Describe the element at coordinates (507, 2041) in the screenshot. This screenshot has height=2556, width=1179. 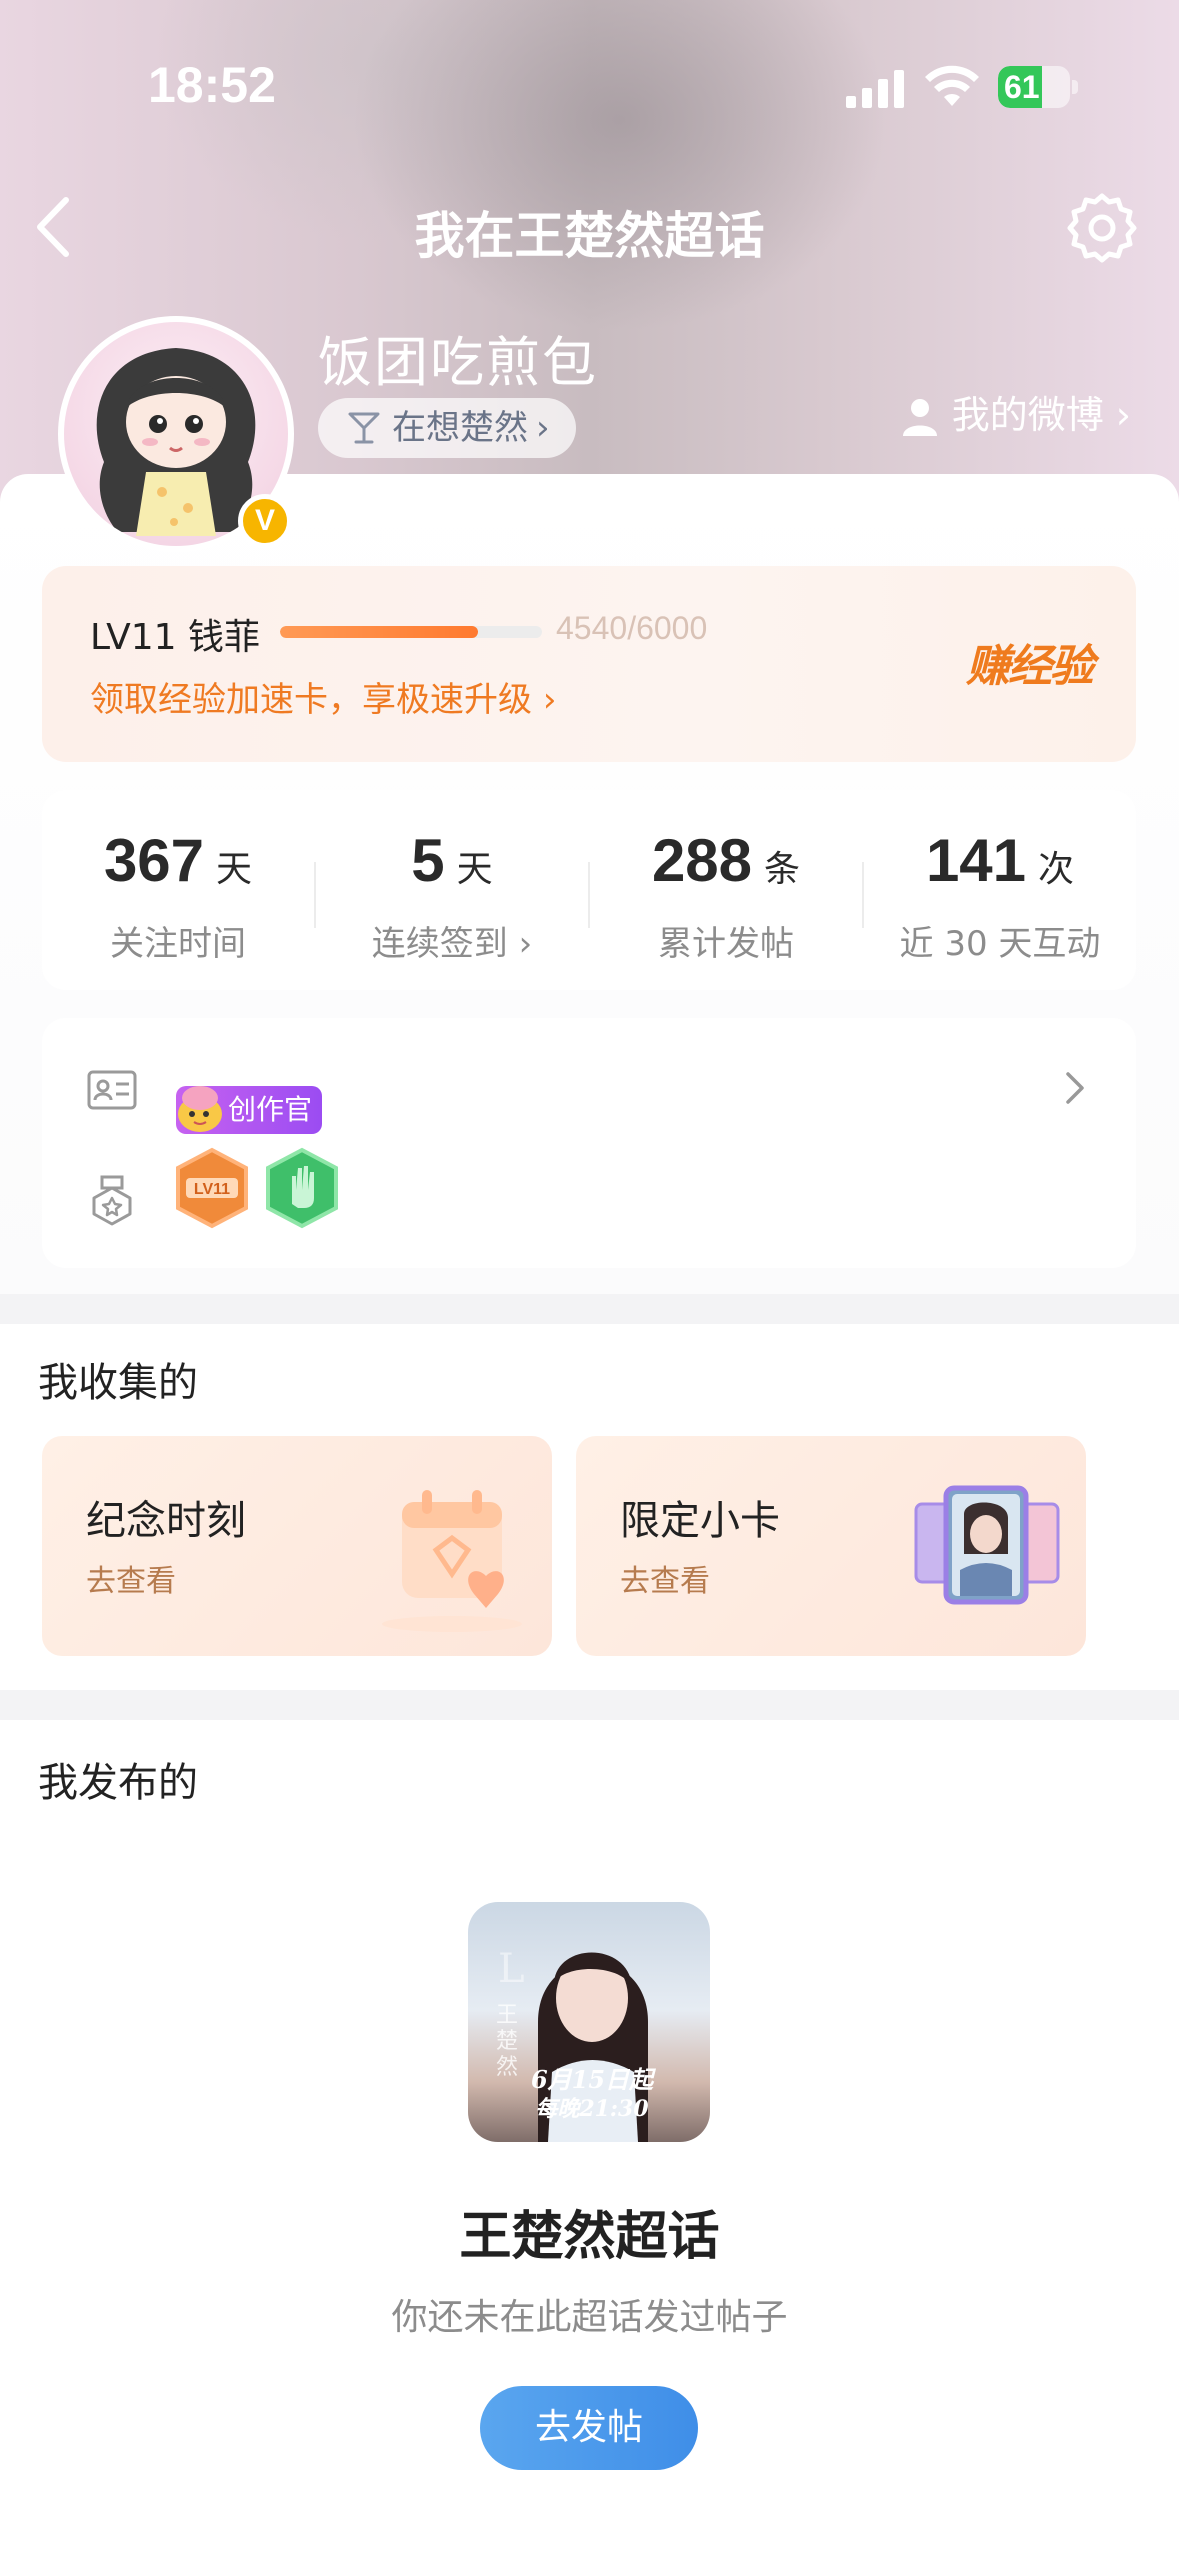
I see `svg-text: 楚` at that location.